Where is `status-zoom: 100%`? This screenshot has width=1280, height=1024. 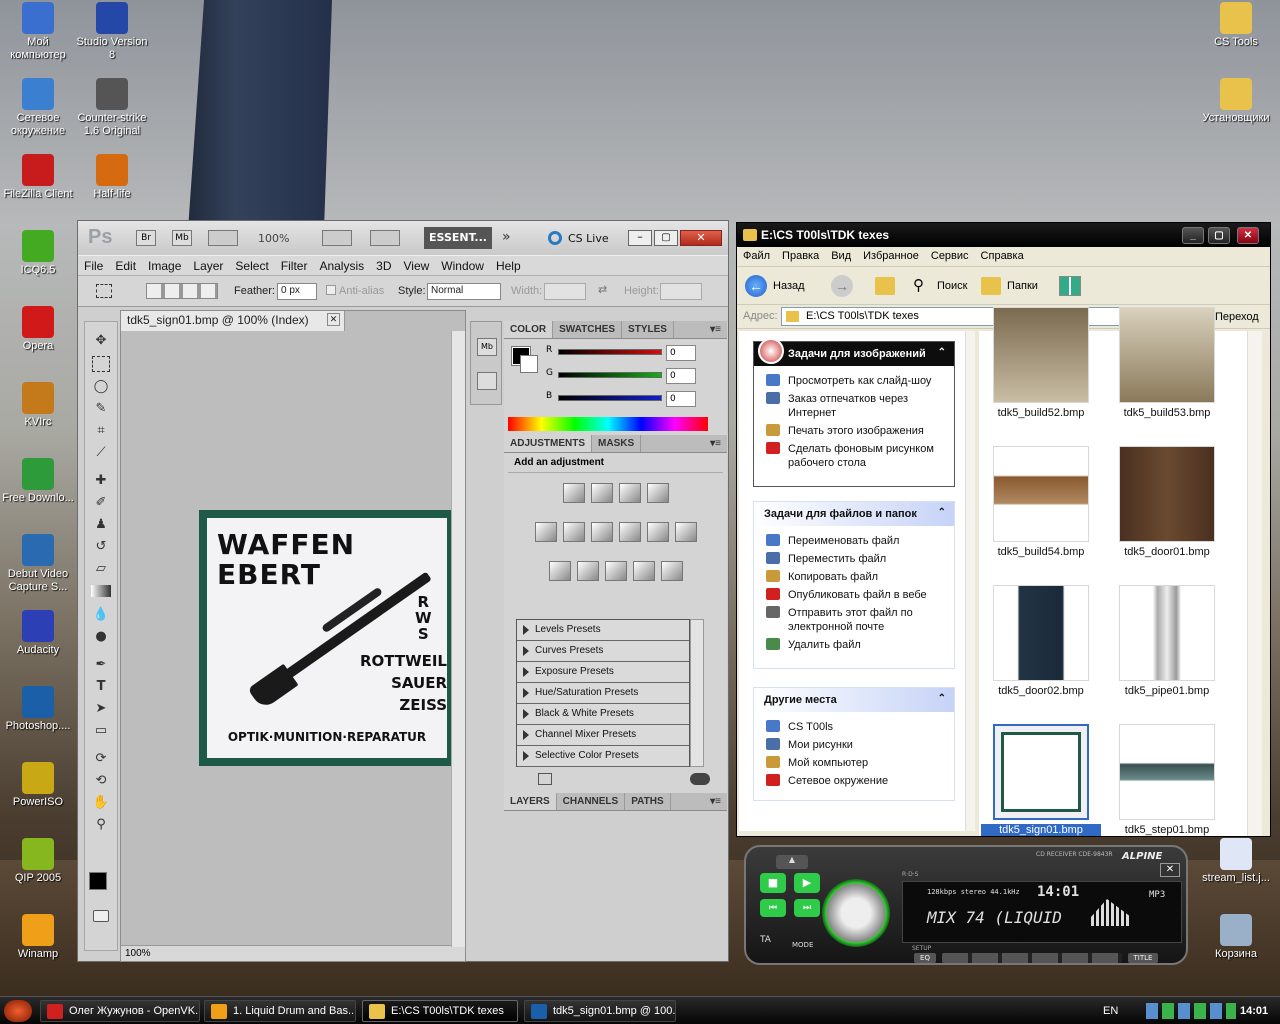
status-zoom: 100% is located at coordinates (138, 953).